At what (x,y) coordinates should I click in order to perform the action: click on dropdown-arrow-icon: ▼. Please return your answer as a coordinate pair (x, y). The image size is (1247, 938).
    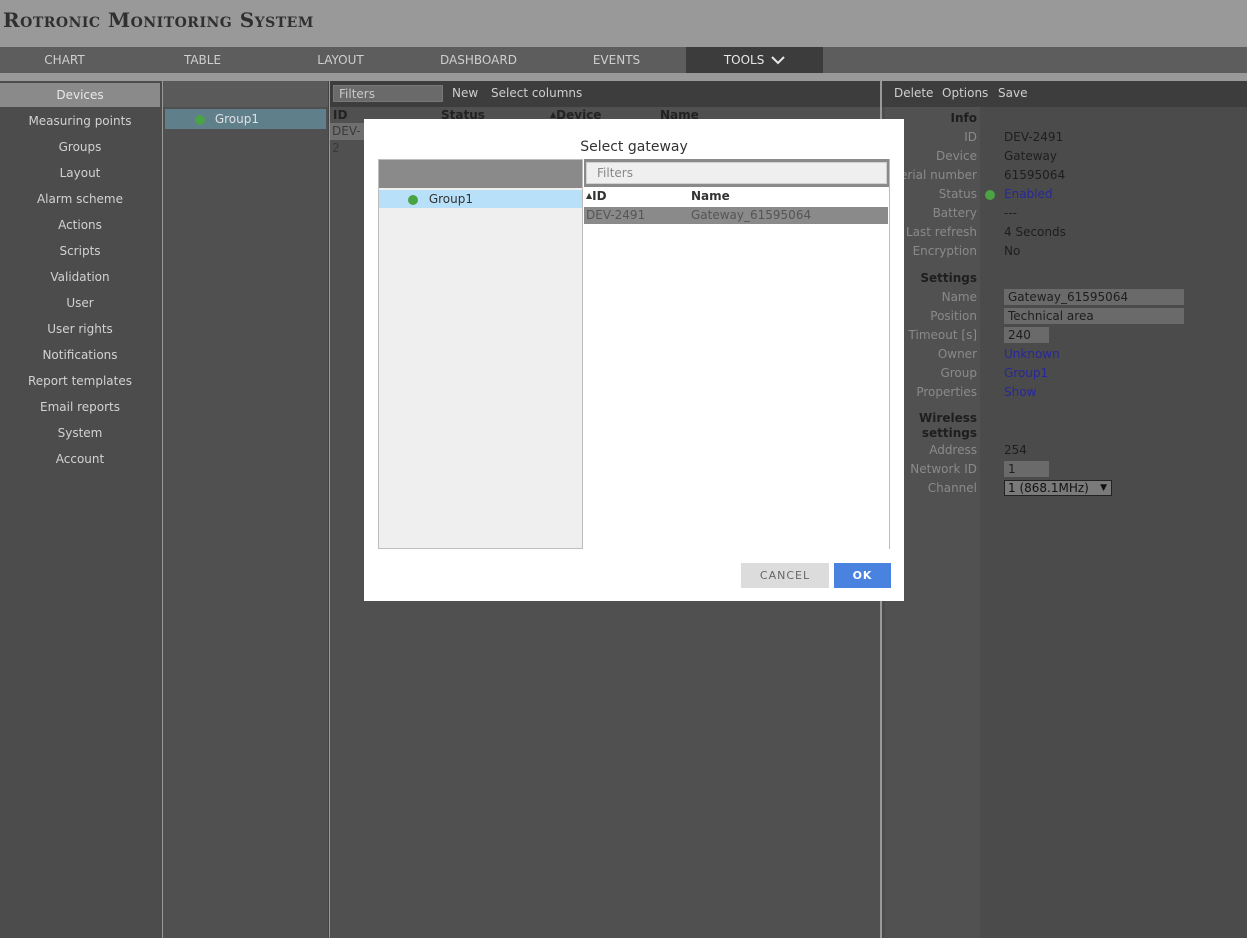
    Looking at the image, I should click on (1103, 488).